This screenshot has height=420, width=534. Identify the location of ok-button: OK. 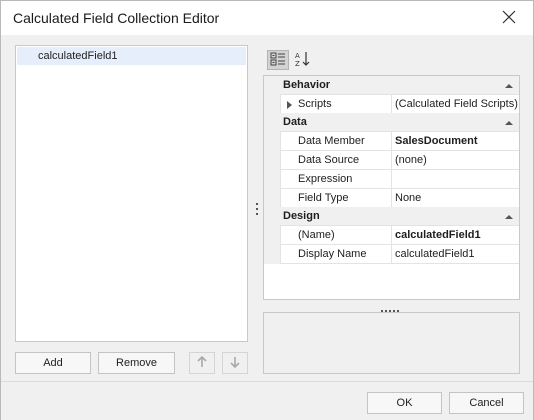
(404, 403).